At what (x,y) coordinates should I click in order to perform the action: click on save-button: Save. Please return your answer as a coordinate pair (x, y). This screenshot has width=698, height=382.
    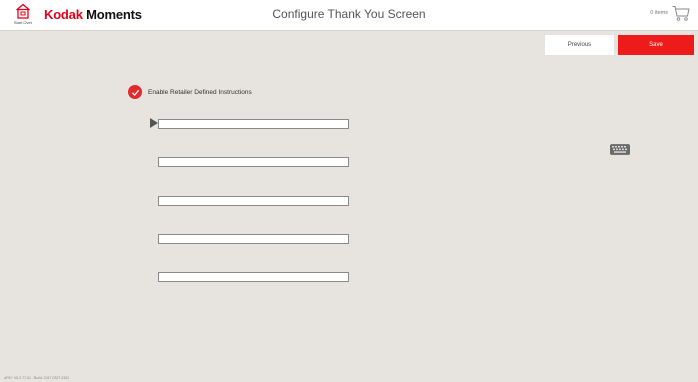
    Looking at the image, I should click on (656, 45).